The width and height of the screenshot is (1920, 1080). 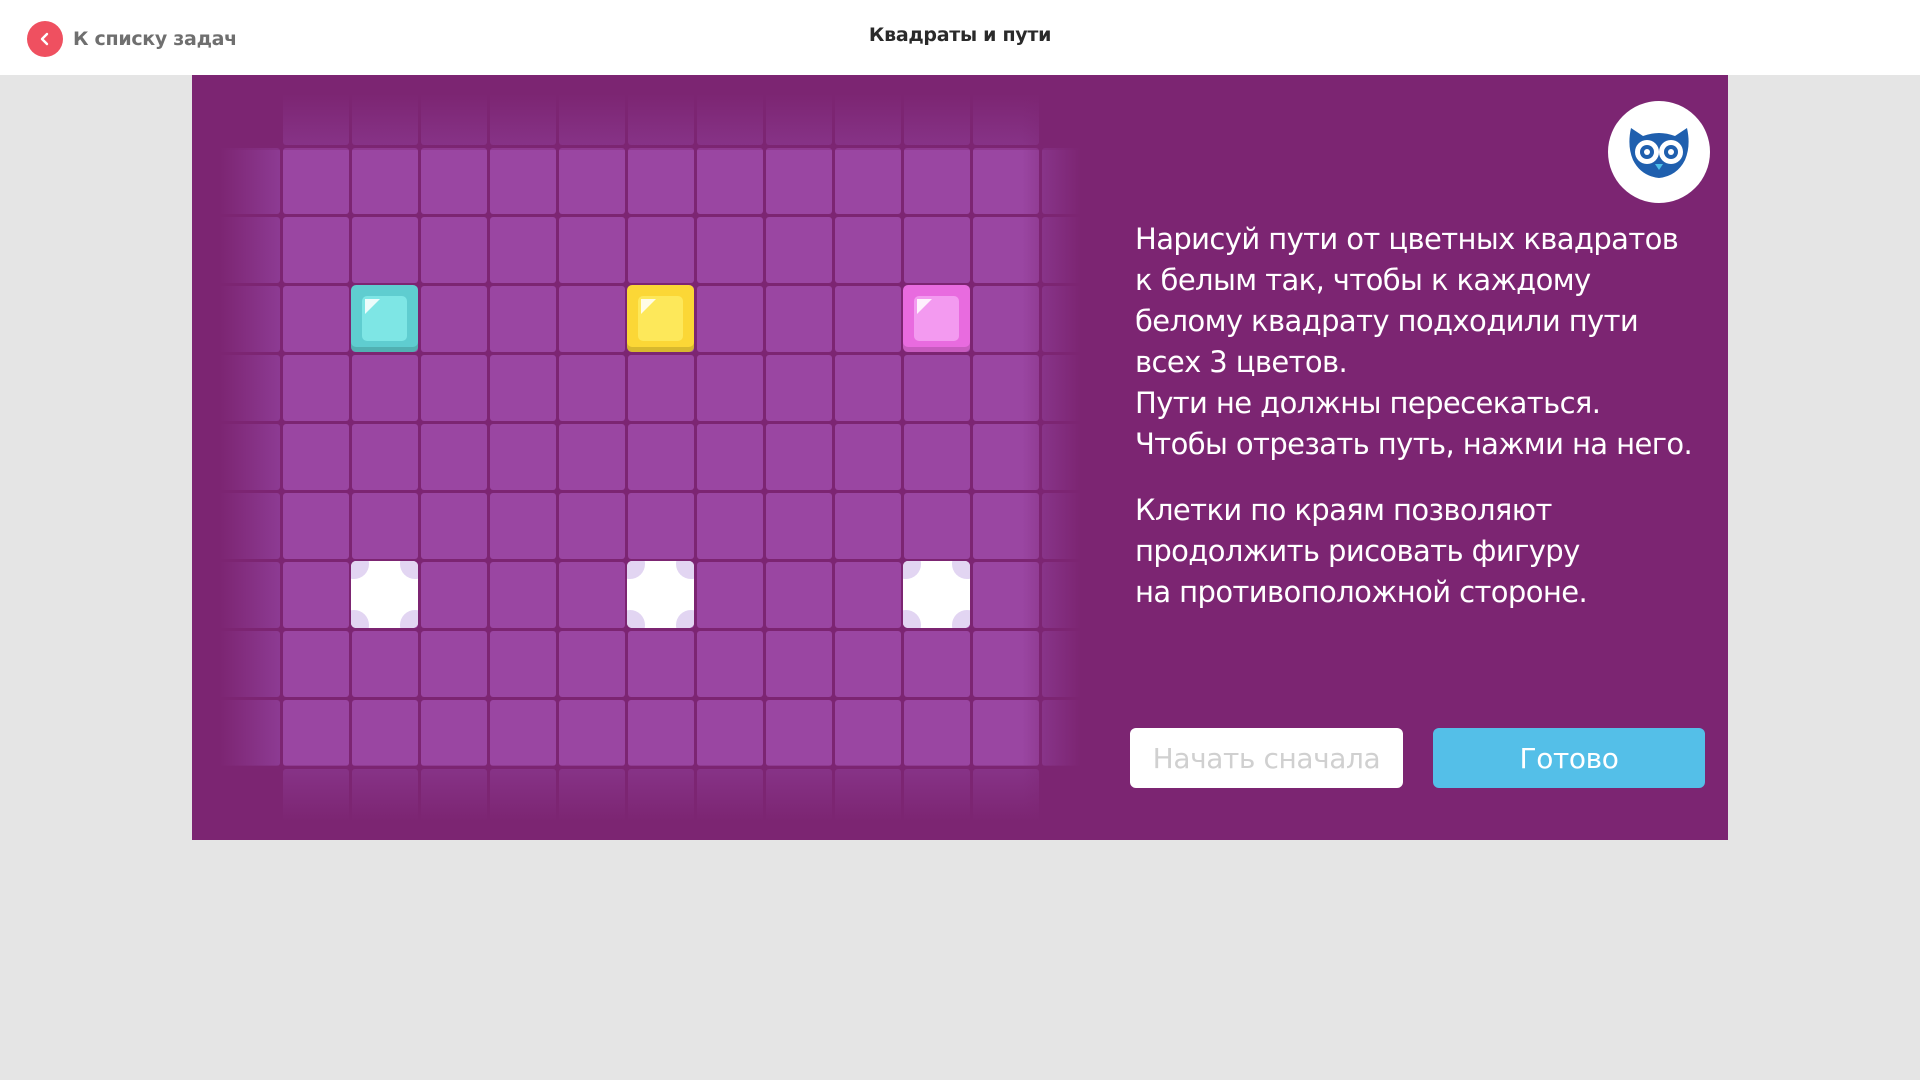 What do you see at coordinates (1569, 758) in the screenshot?
I see `done-button: Готово` at bounding box center [1569, 758].